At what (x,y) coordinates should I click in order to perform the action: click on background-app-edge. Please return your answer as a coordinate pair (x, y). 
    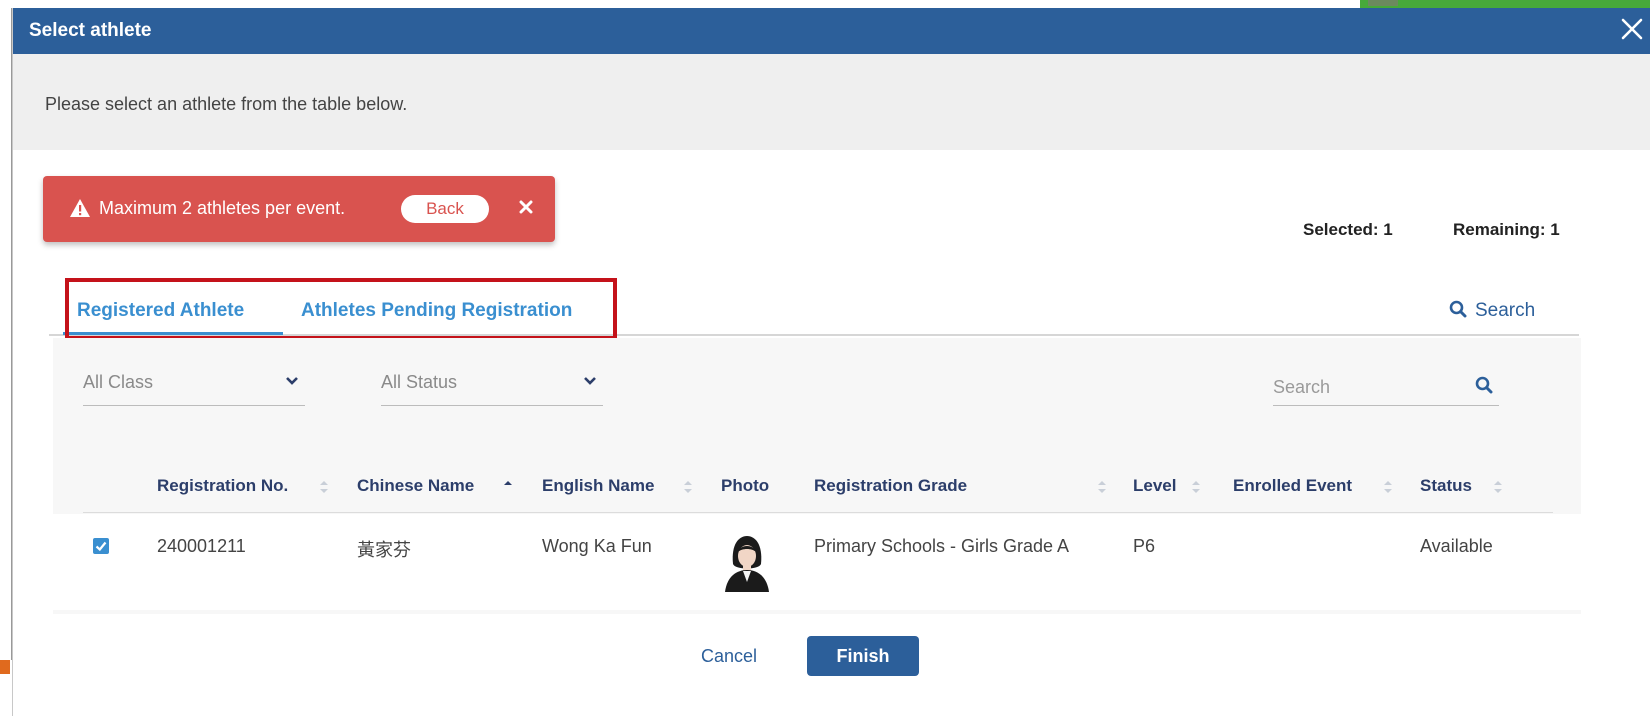
    Looking at the image, I should click on (6, 362).